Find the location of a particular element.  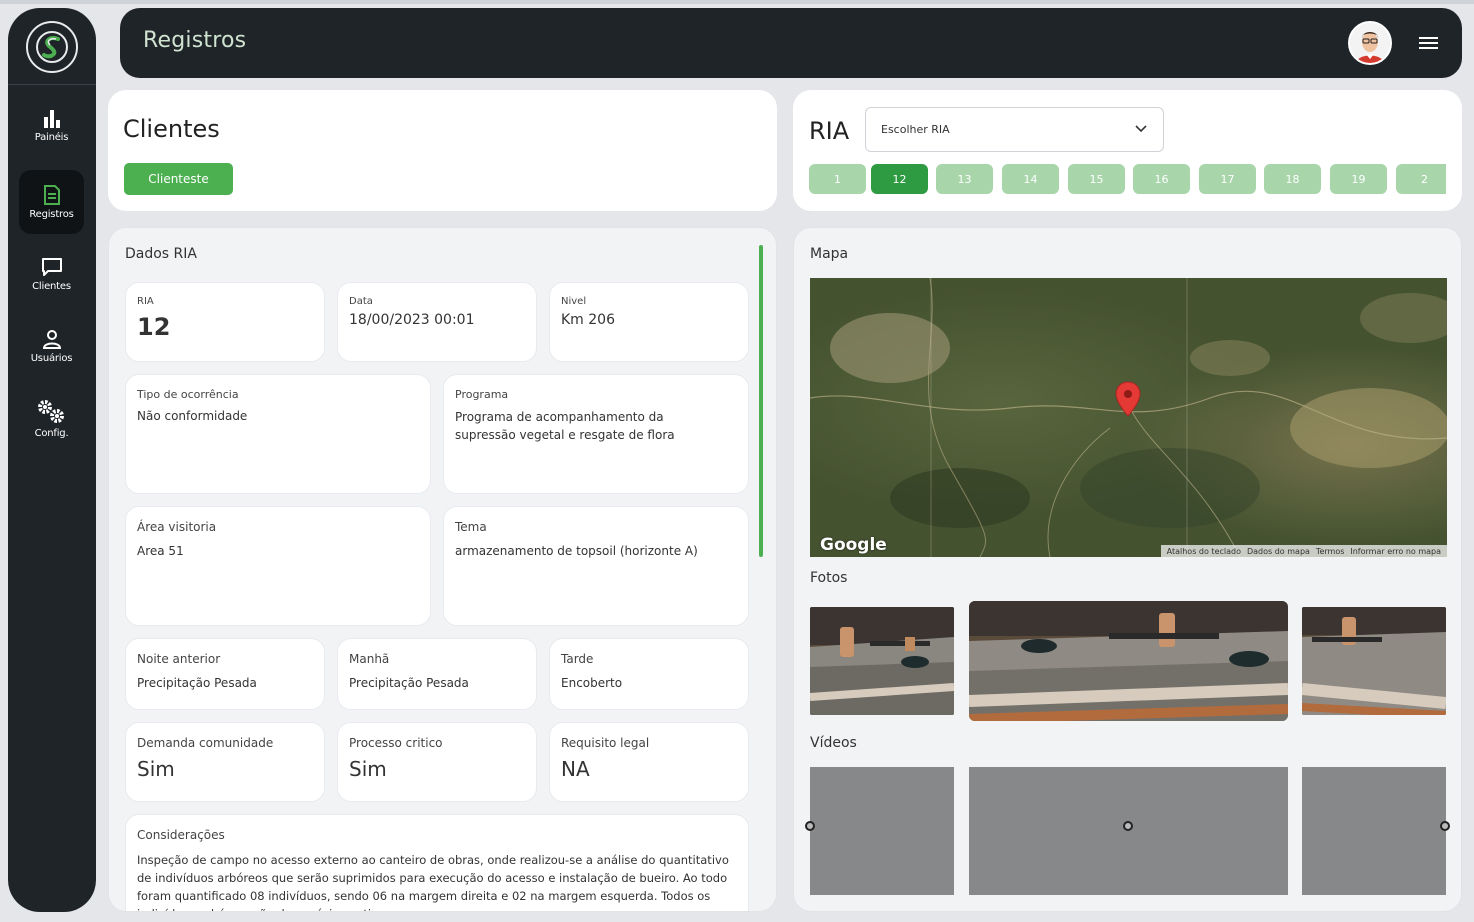

field-ria: RIA 12 is located at coordinates (225, 322).